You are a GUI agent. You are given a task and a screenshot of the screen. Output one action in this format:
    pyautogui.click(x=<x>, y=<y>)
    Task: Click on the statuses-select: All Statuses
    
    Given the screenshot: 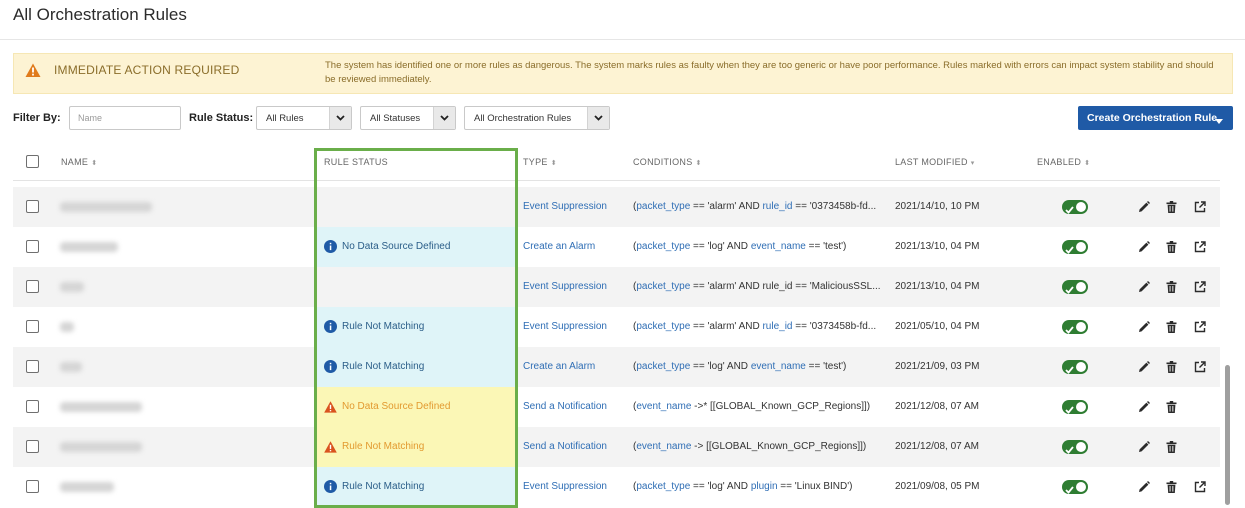 What is the action you would take?
    pyautogui.click(x=408, y=118)
    